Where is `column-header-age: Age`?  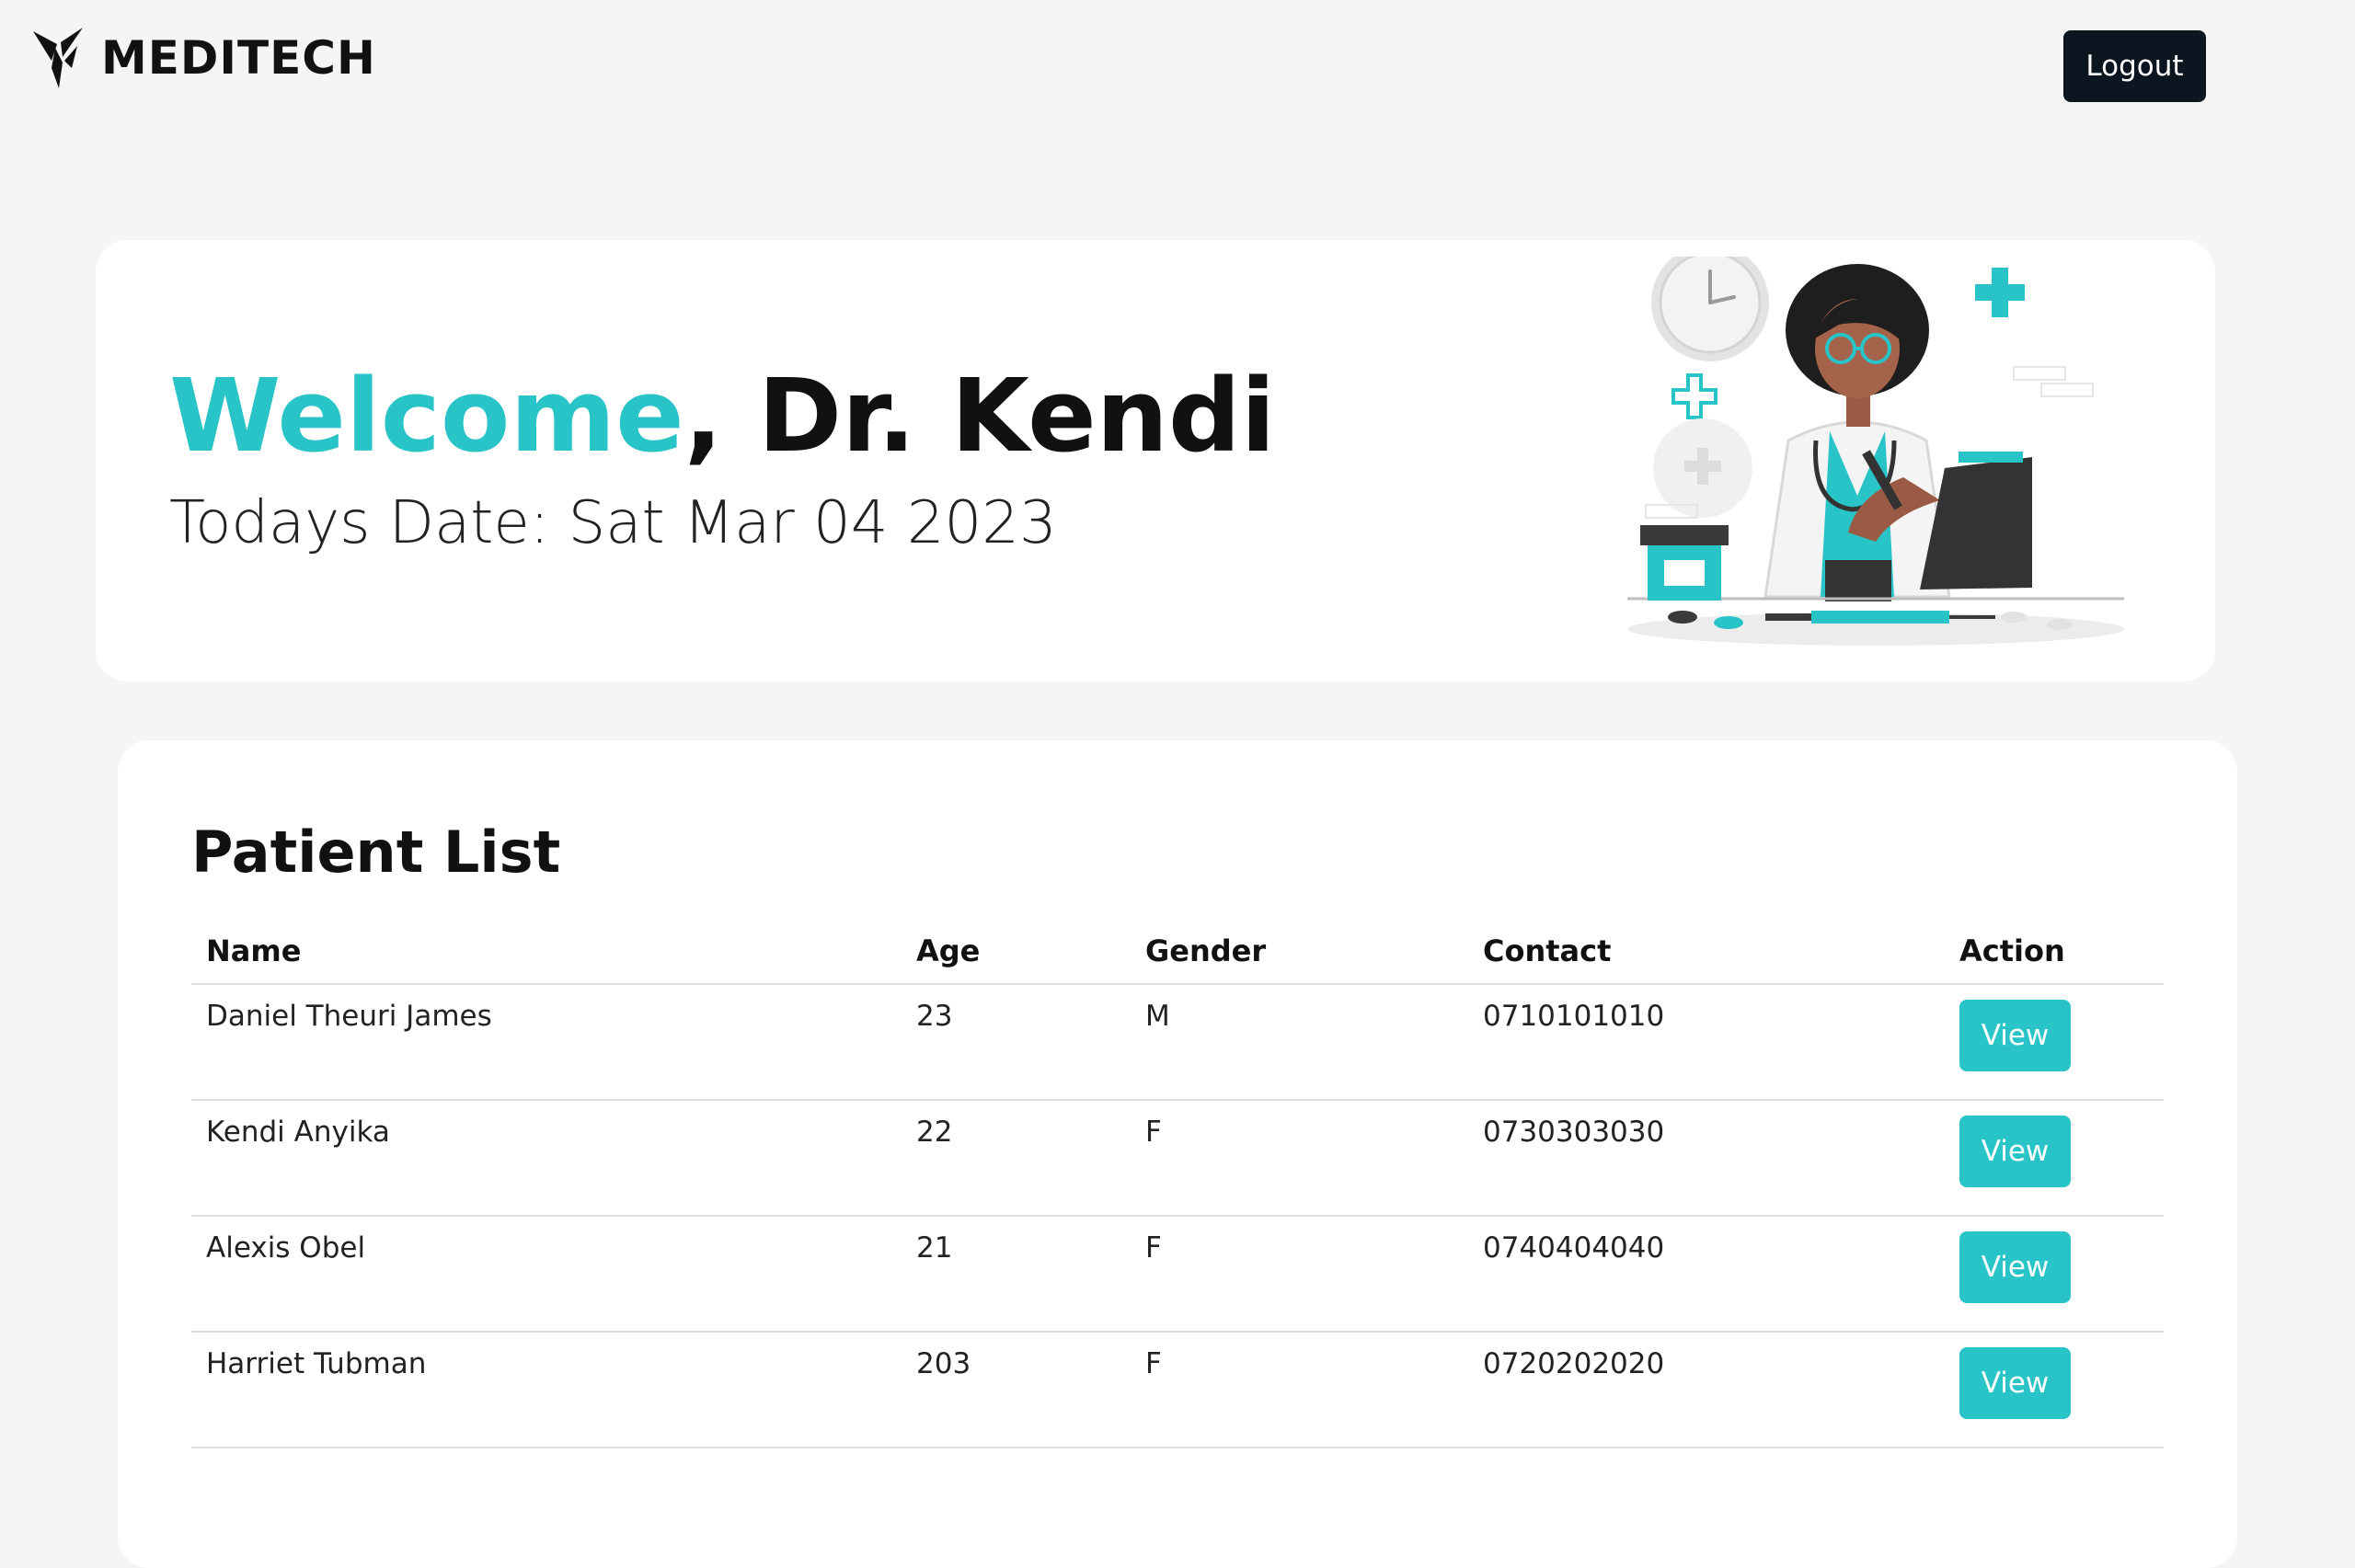
column-header-age: Age is located at coordinates (1016, 959).